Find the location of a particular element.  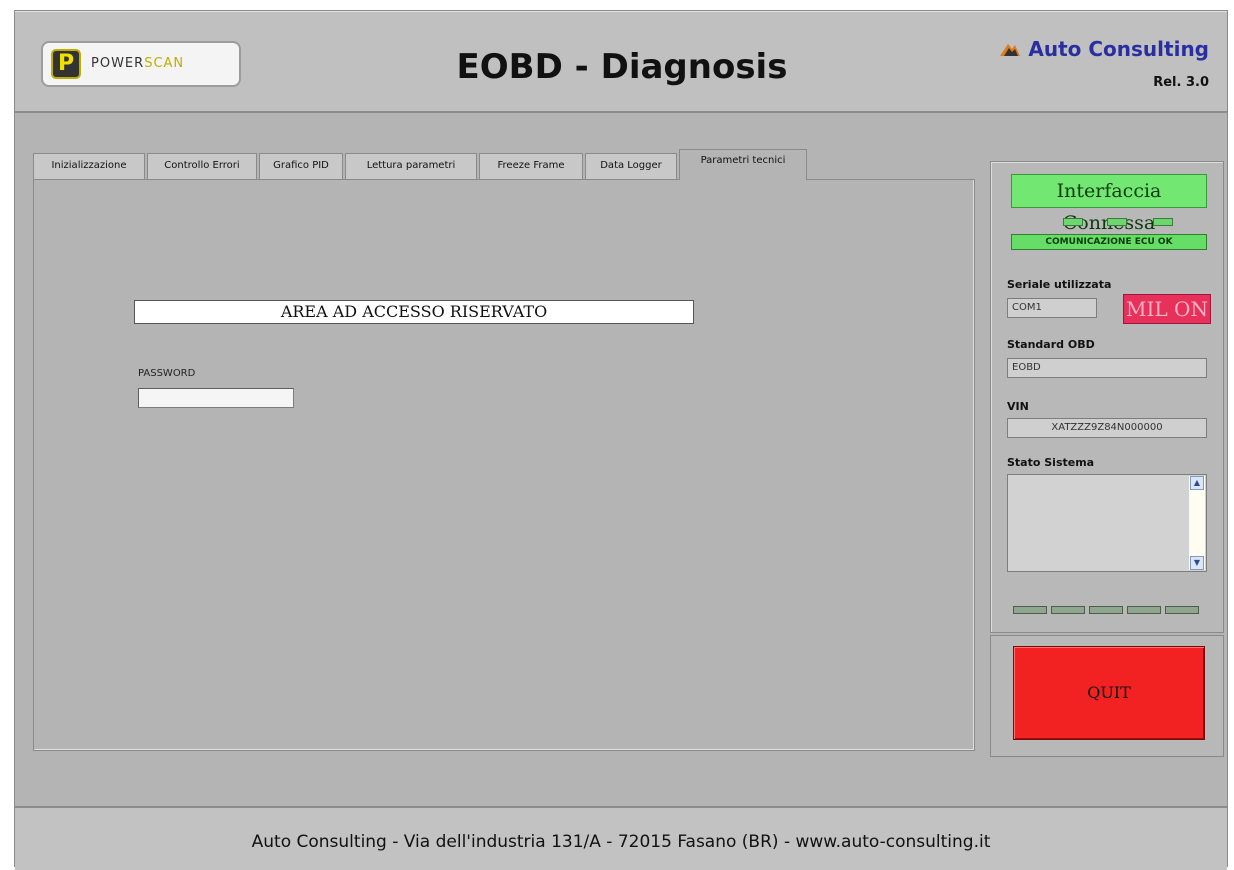

tab-inizializzazione: Inizializzazione is located at coordinates (89, 166).